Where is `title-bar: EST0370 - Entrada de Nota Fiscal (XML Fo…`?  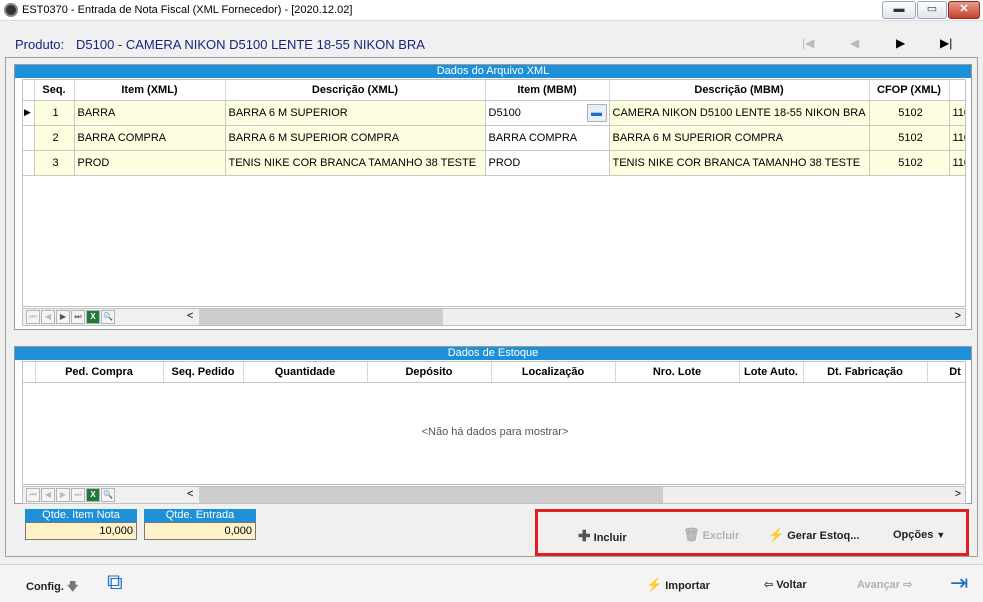
title-bar: EST0370 - Entrada de Nota Fiscal (XML Fo… is located at coordinates (491, 10).